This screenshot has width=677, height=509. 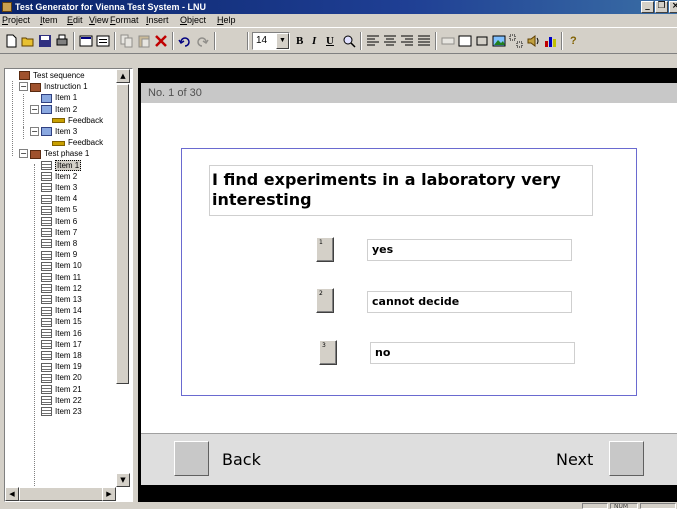 I want to click on tree-node: Item 21, so click(x=61, y=389).